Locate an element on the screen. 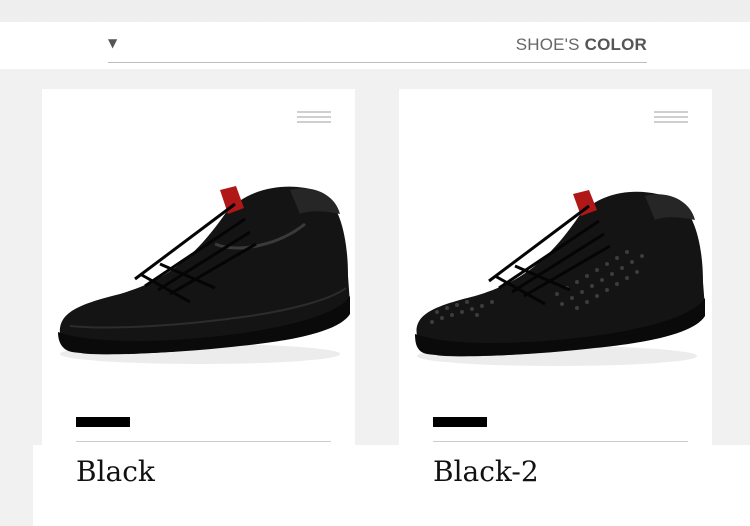  scalloped-border is located at coordinates (375, 11).